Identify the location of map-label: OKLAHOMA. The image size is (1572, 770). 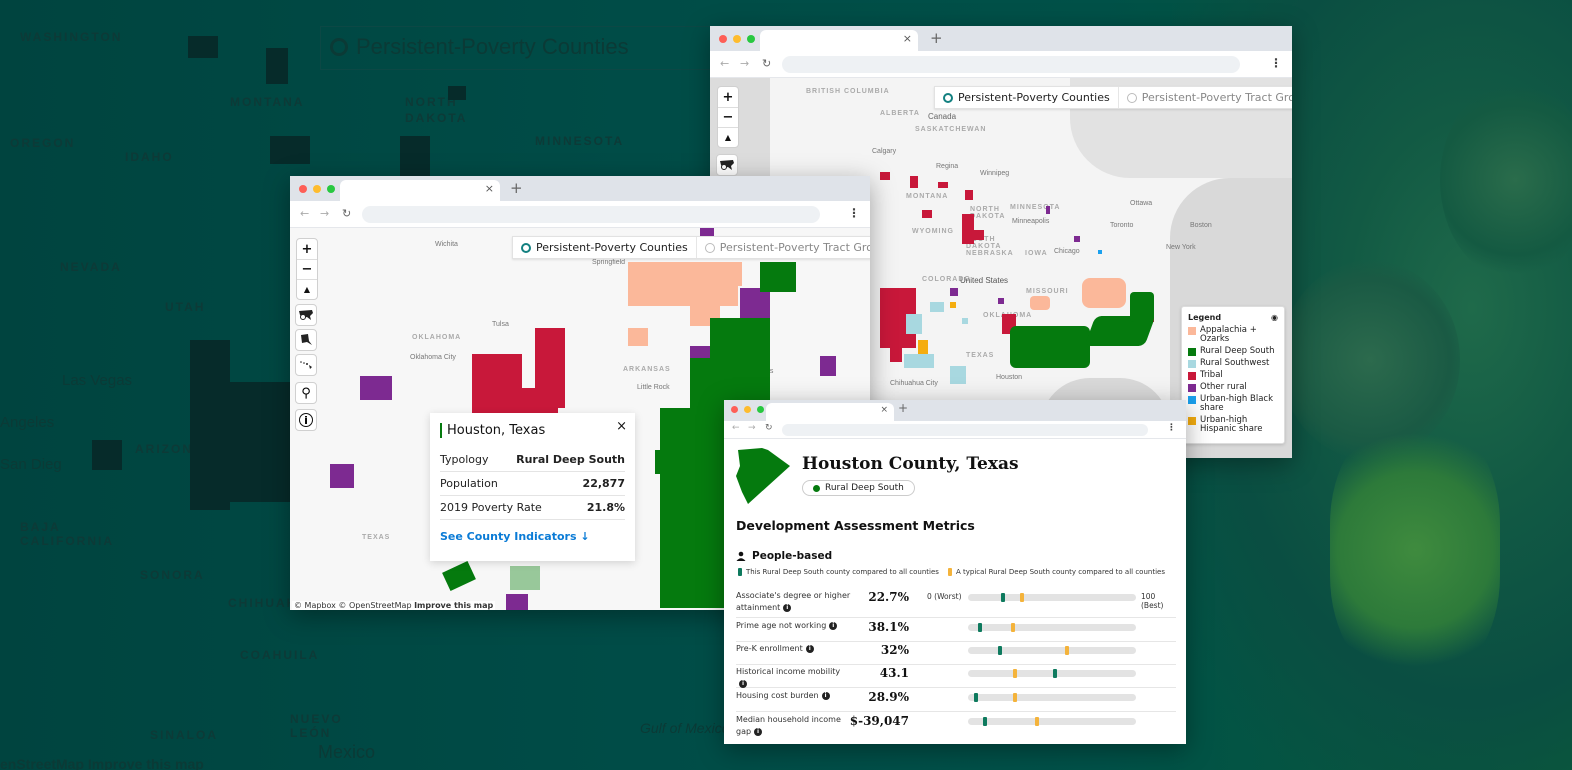
(437, 337).